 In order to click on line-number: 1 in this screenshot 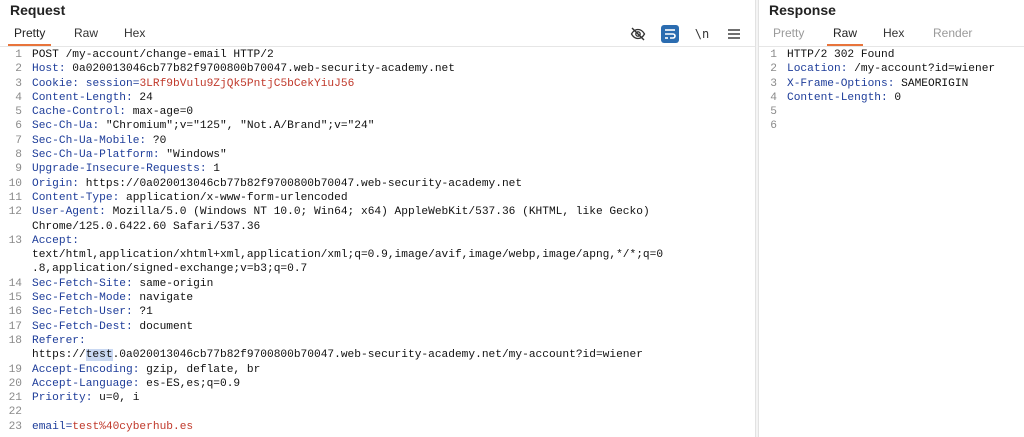, I will do `click(773, 55)`.